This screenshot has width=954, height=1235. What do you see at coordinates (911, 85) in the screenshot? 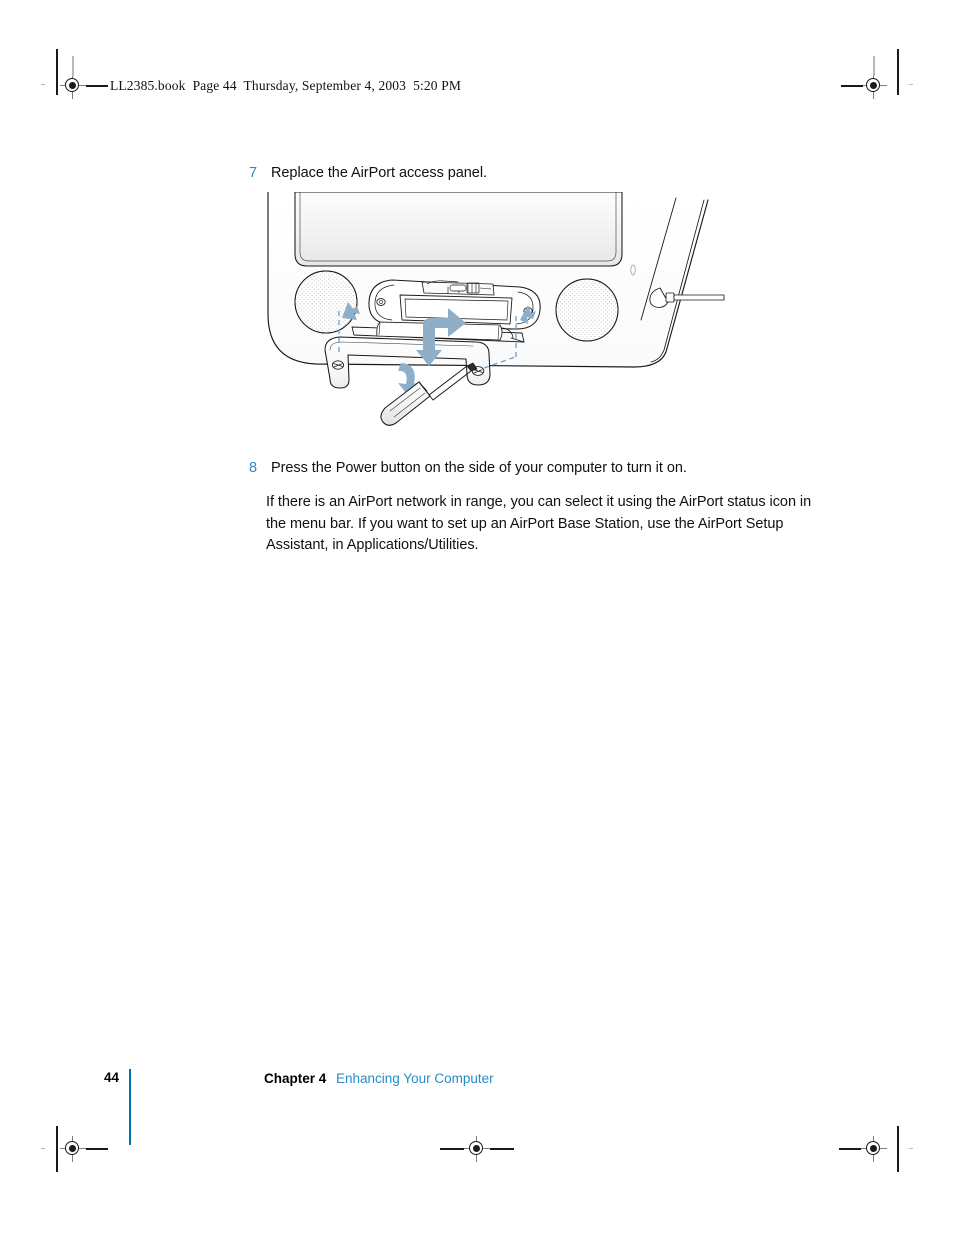
I see `trim-tick-top-right` at bounding box center [911, 85].